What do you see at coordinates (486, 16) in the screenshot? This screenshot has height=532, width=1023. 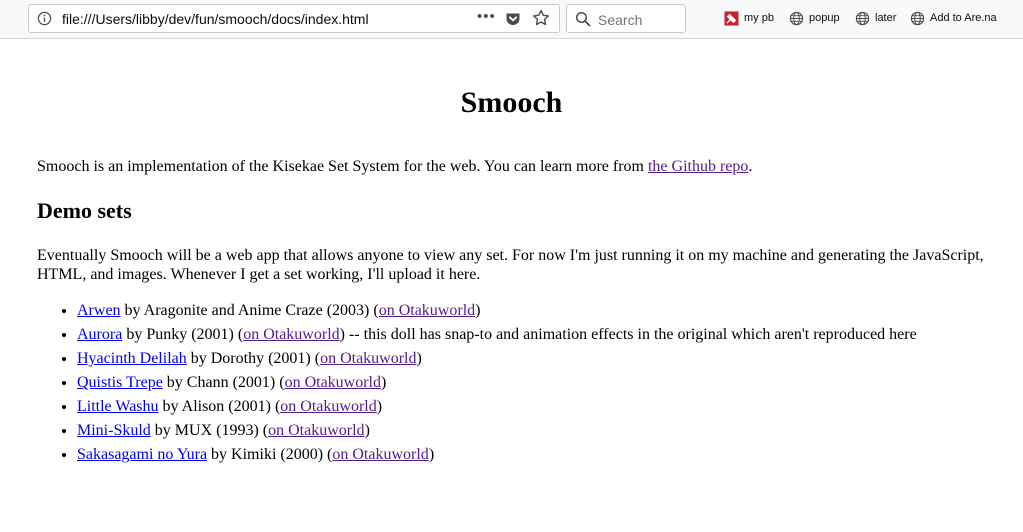 I see `page-actions-icon: •••` at bounding box center [486, 16].